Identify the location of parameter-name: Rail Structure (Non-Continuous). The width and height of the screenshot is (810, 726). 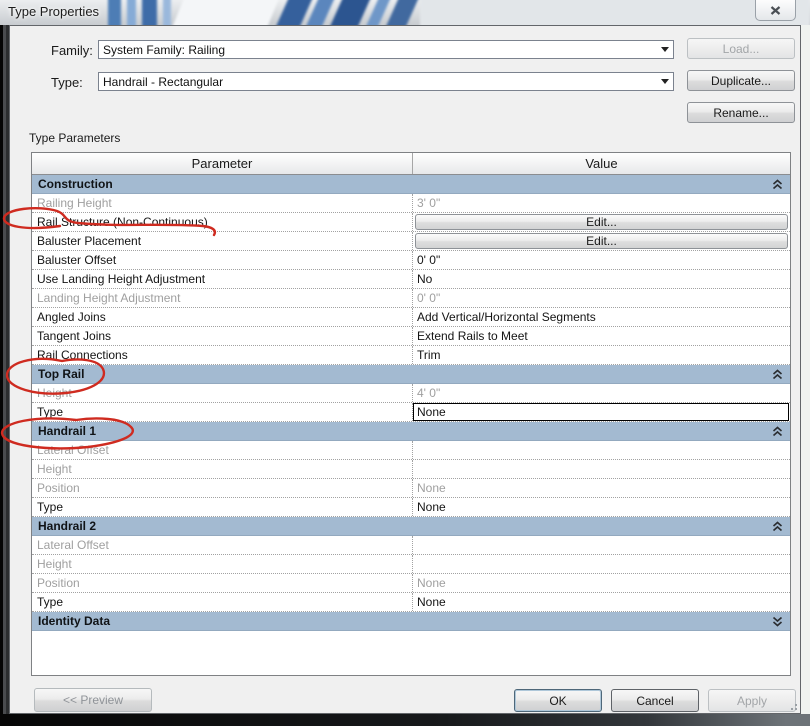
(122, 222).